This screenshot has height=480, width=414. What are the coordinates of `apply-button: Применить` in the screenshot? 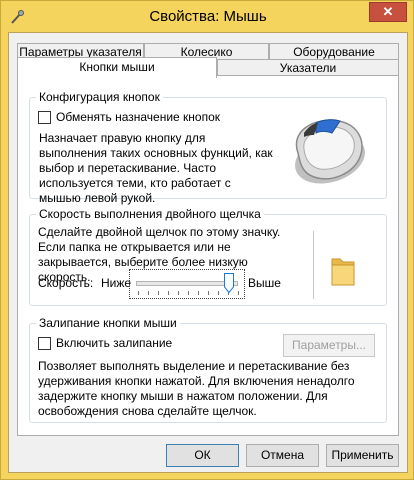 It's located at (362, 455).